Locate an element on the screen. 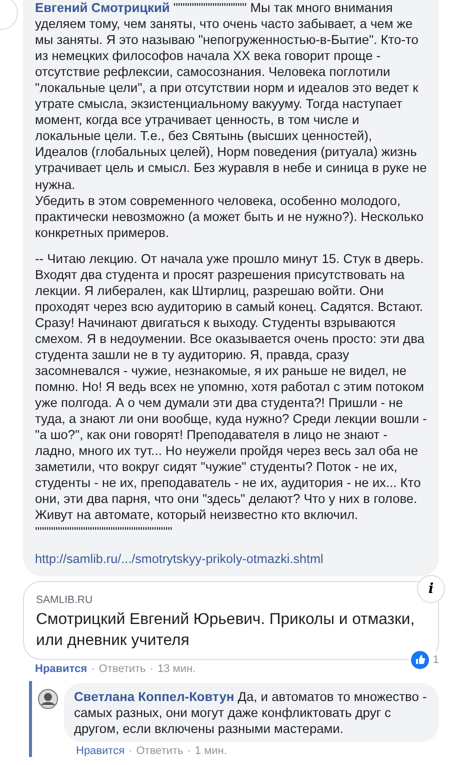 This screenshot has height=765, width=467. author-link: Светлана Коппел-Ковтун is located at coordinates (154, 696).